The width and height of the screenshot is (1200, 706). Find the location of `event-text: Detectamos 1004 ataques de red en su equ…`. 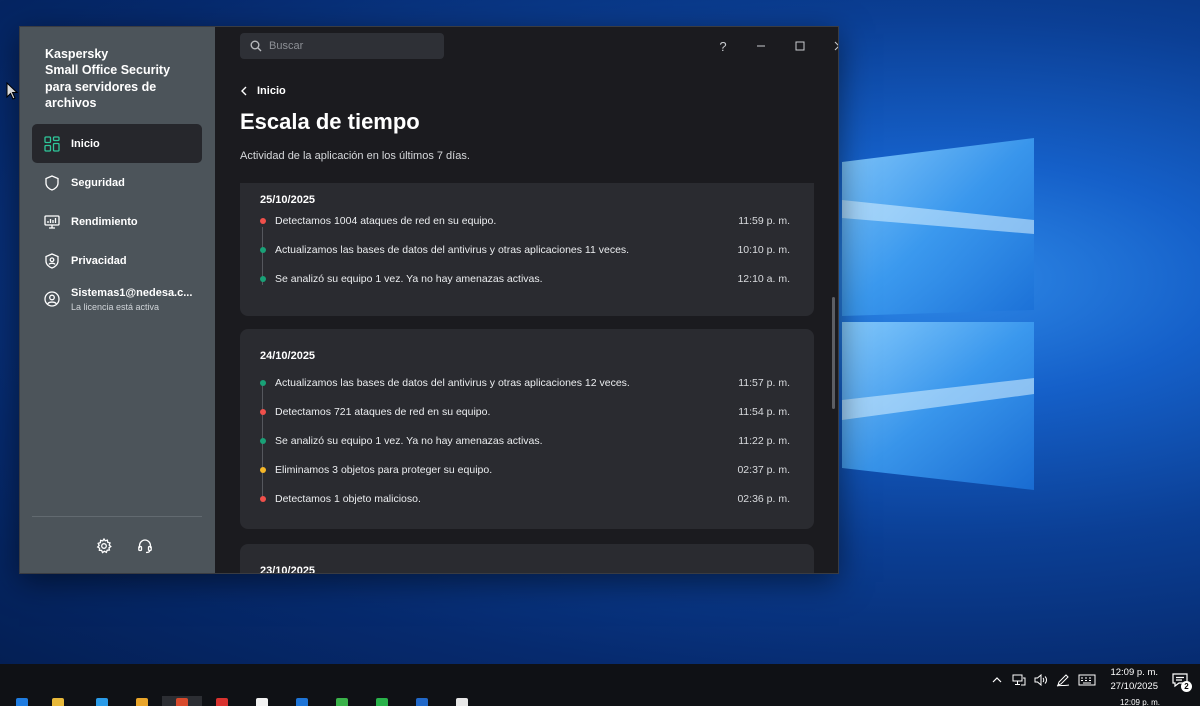

event-text: Detectamos 1004 ataques de red en su equ… is located at coordinates (386, 221).